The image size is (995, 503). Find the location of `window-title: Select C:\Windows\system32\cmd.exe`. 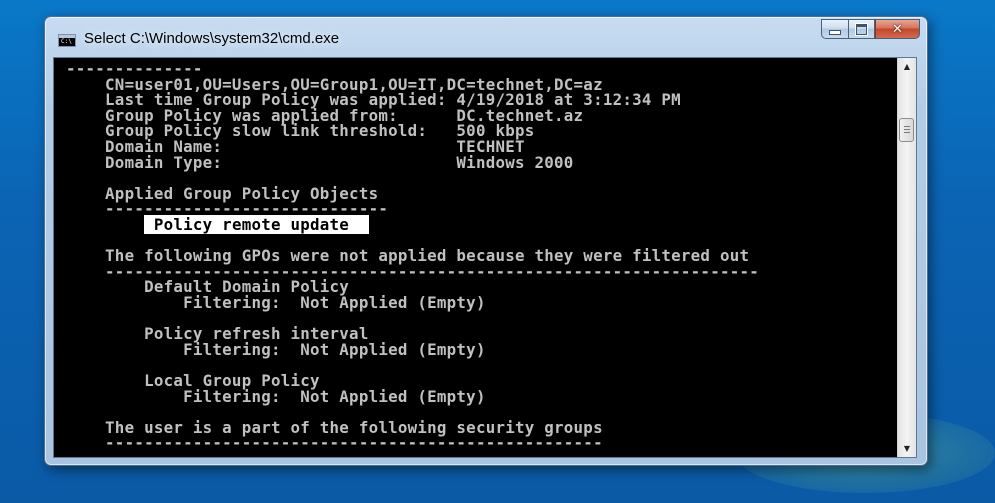

window-title: Select C:\Windows\system32\cmd.exe is located at coordinates (212, 38).